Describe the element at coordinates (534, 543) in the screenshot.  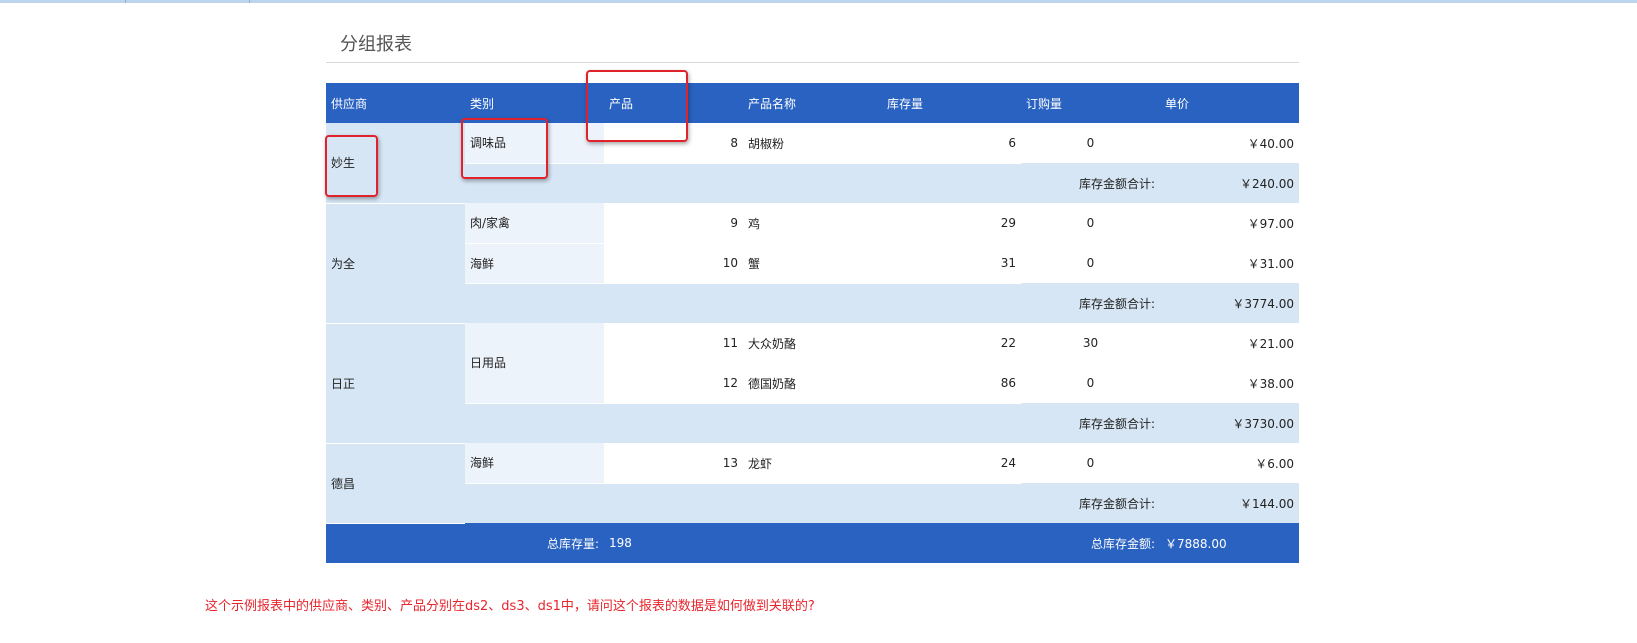
I see `total-stock-label: 总库存量:` at that location.